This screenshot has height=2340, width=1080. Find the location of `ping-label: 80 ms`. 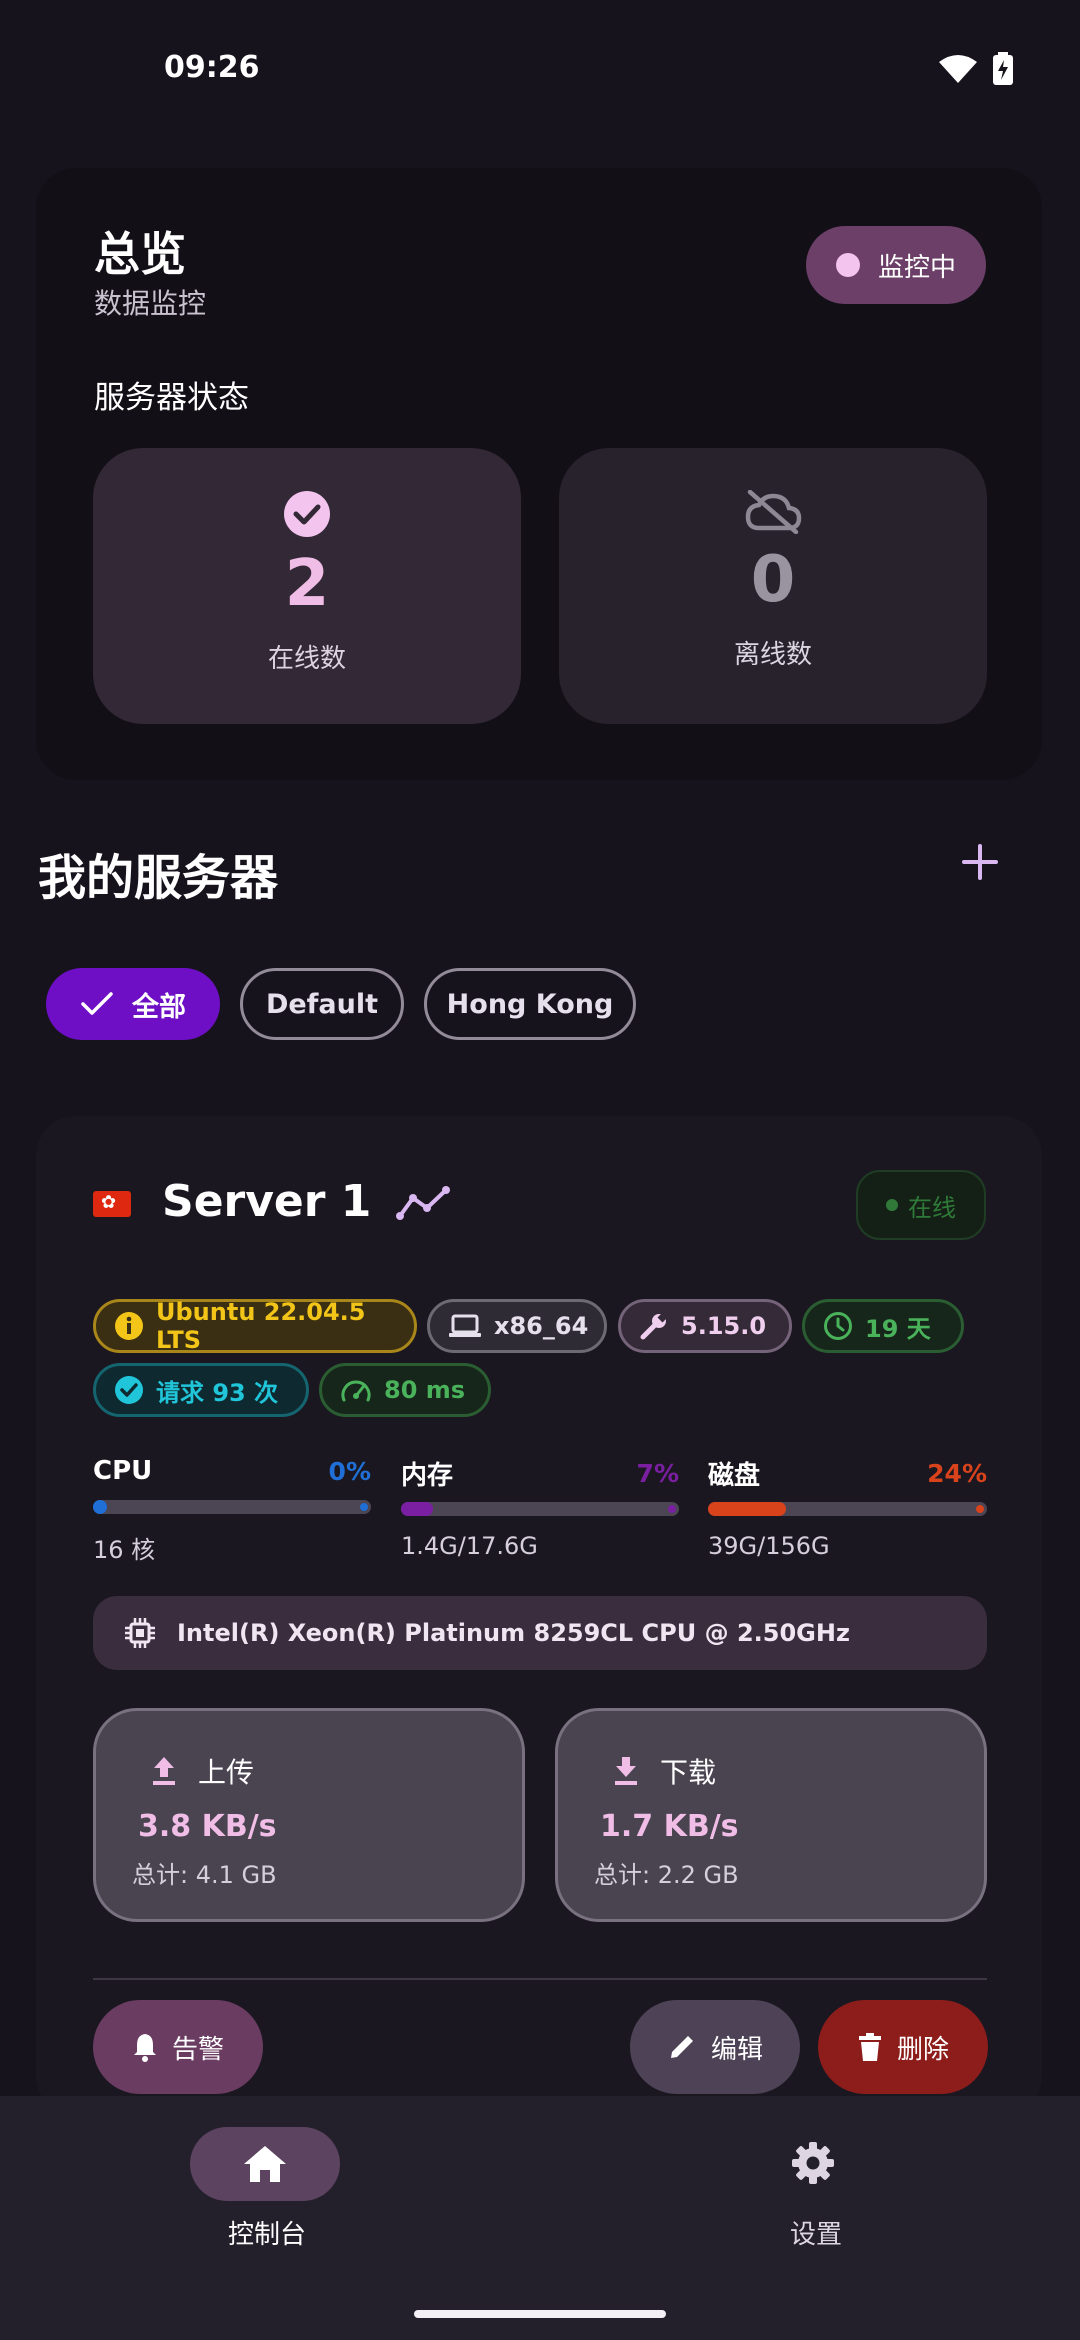

ping-label: 80 ms is located at coordinates (425, 1390).